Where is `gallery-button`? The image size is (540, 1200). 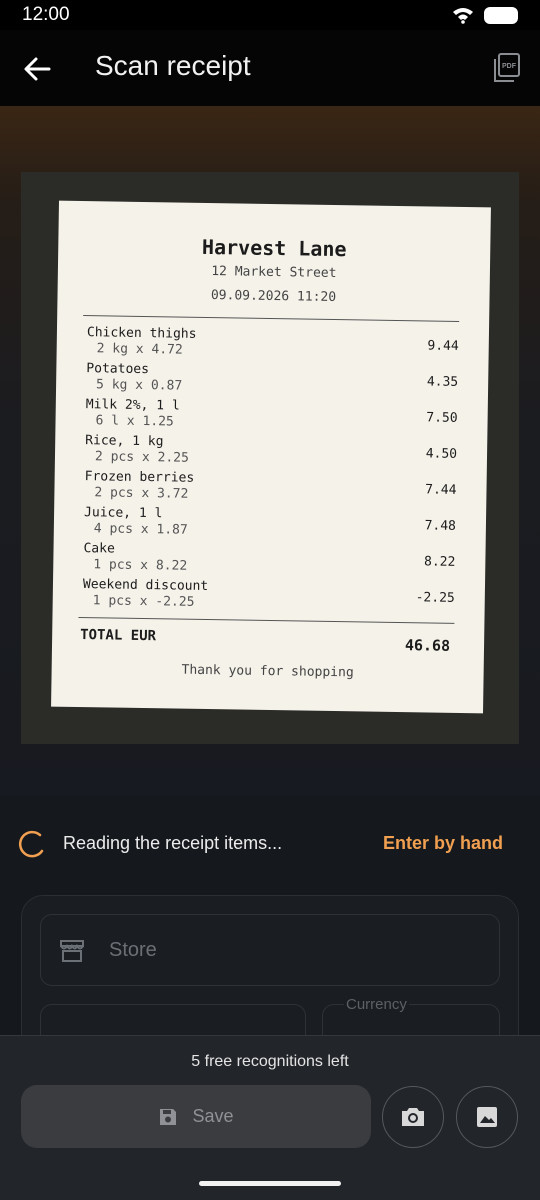
gallery-button is located at coordinates (487, 1117).